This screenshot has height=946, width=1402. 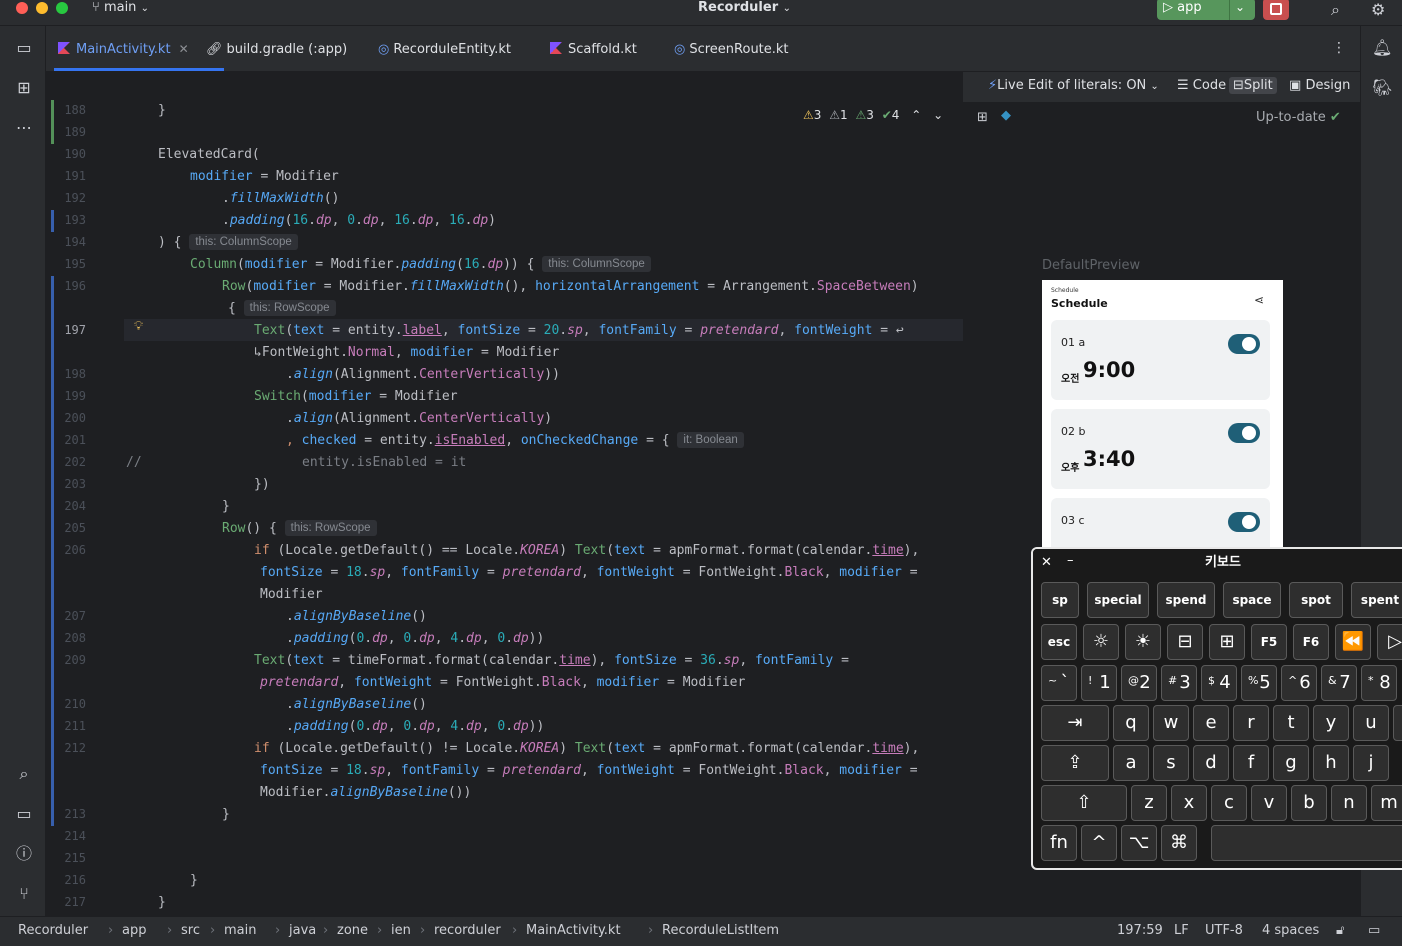 I want to click on structure-icon: ⊞, so click(x=24, y=88).